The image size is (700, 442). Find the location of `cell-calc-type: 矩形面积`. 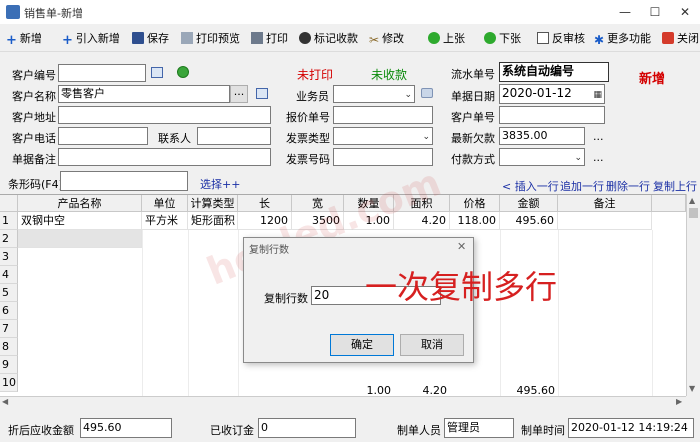

cell-calc-type: 矩形面积 is located at coordinates (213, 221).